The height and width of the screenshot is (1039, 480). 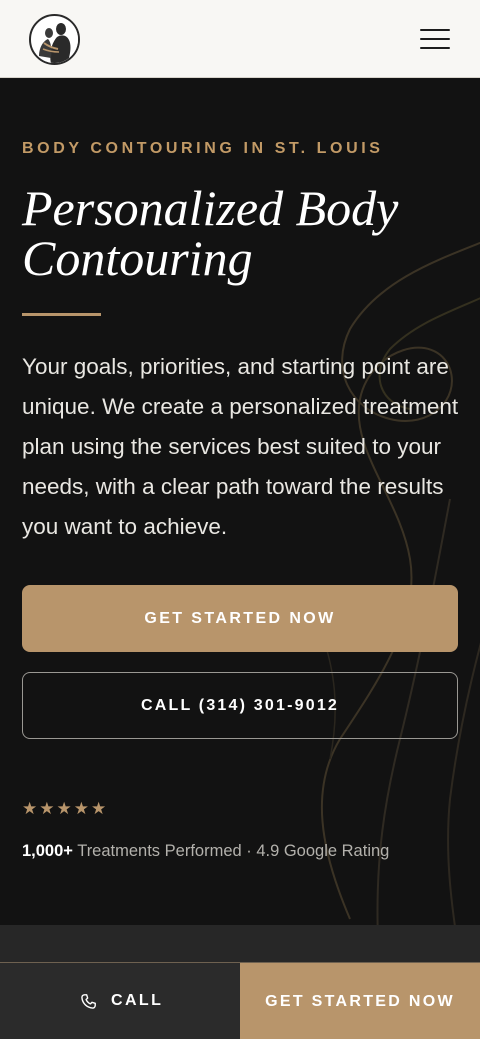 What do you see at coordinates (137, 258) in the screenshot?
I see `title-line: Contouring` at bounding box center [137, 258].